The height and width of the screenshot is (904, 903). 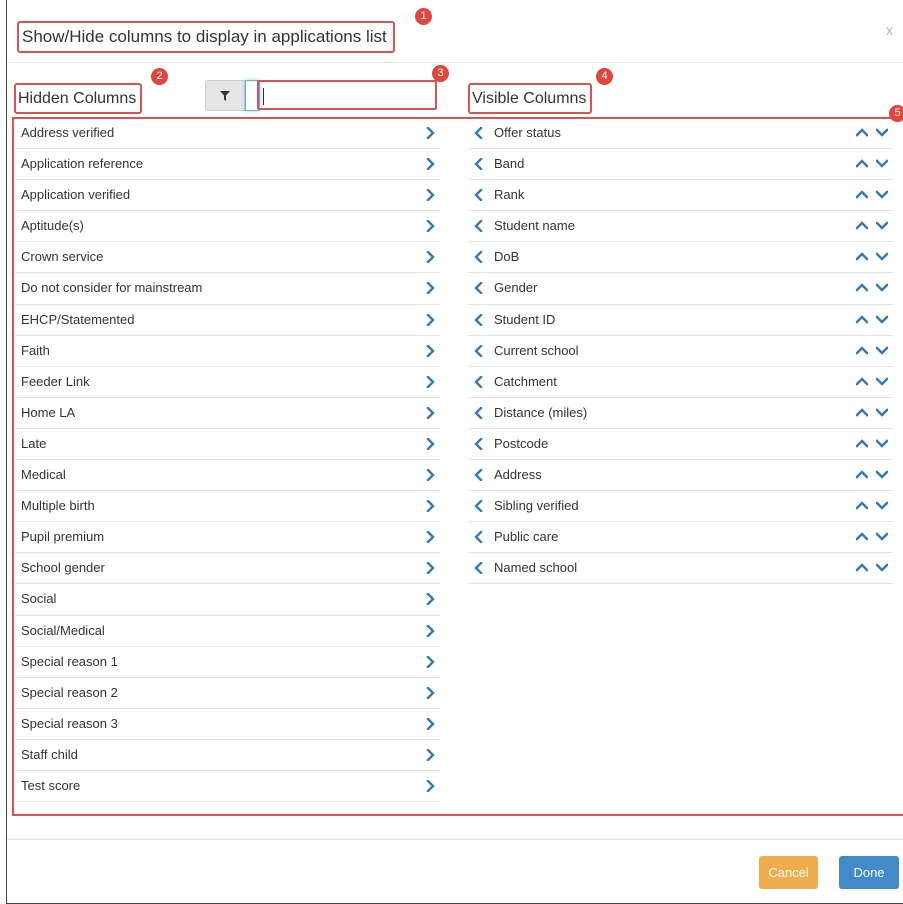 What do you see at coordinates (680, 476) in the screenshot?
I see `visible-column-row: Address` at bounding box center [680, 476].